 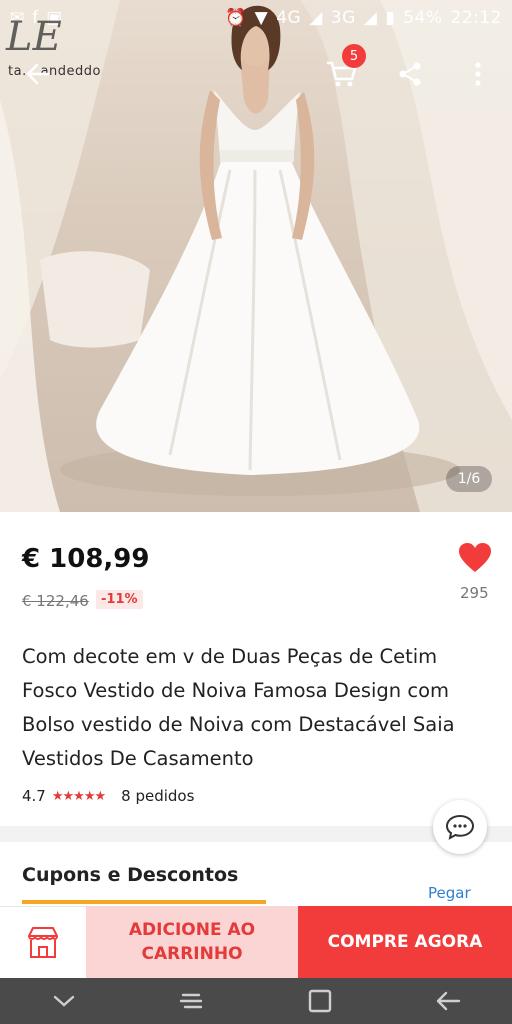 I want to click on recent-apps-icon, so click(x=191, y=1001).